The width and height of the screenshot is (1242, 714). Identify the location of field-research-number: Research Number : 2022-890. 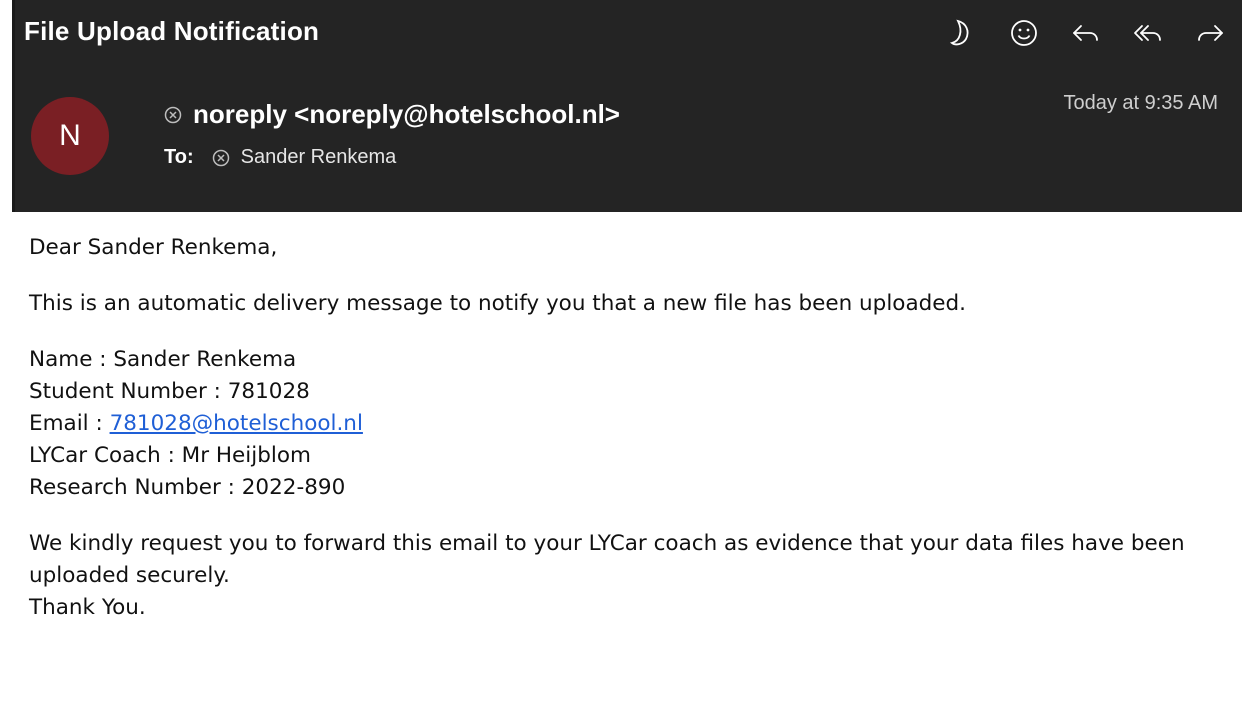
(187, 487).